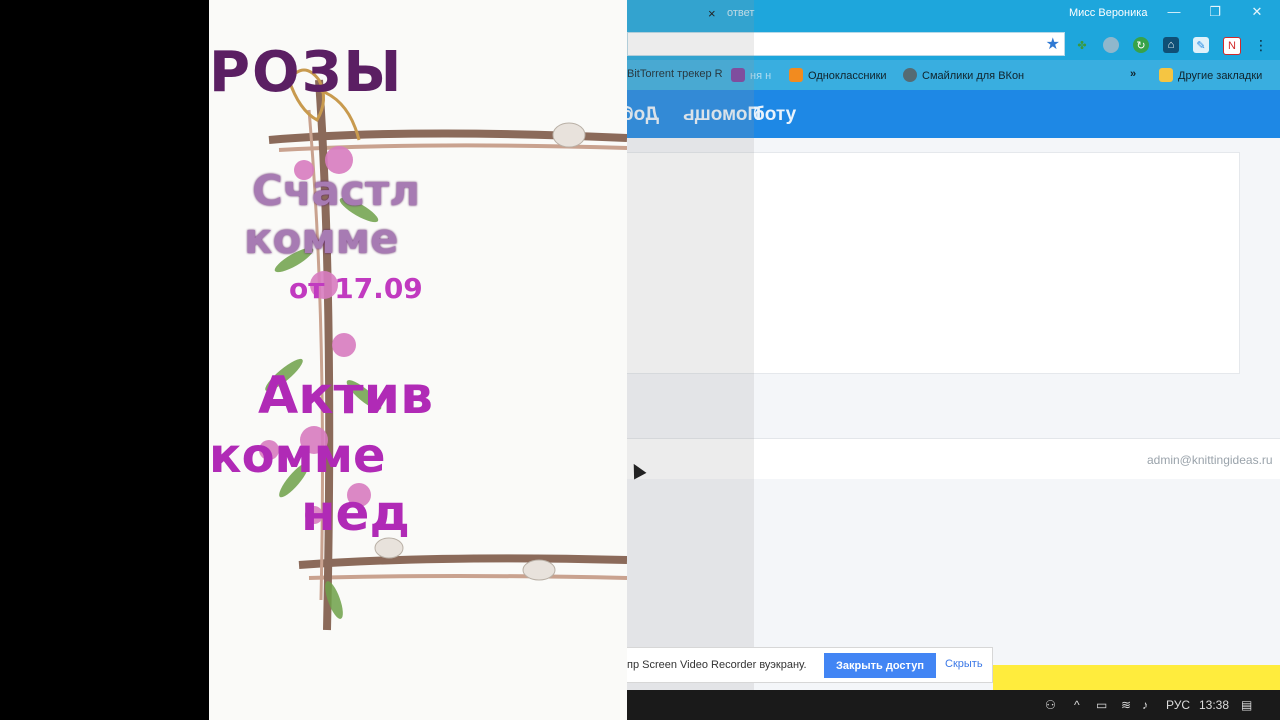 The height and width of the screenshot is (720, 1280). I want to click on stop-sharing-button: Закрыть доступ, so click(880, 665).